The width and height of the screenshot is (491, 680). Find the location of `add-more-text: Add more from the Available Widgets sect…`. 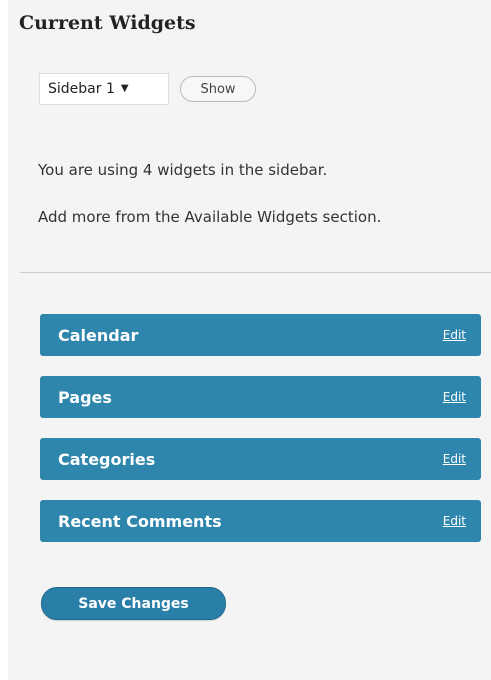

add-more-text: Add more from the Available Widgets sect… is located at coordinates (210, 217).